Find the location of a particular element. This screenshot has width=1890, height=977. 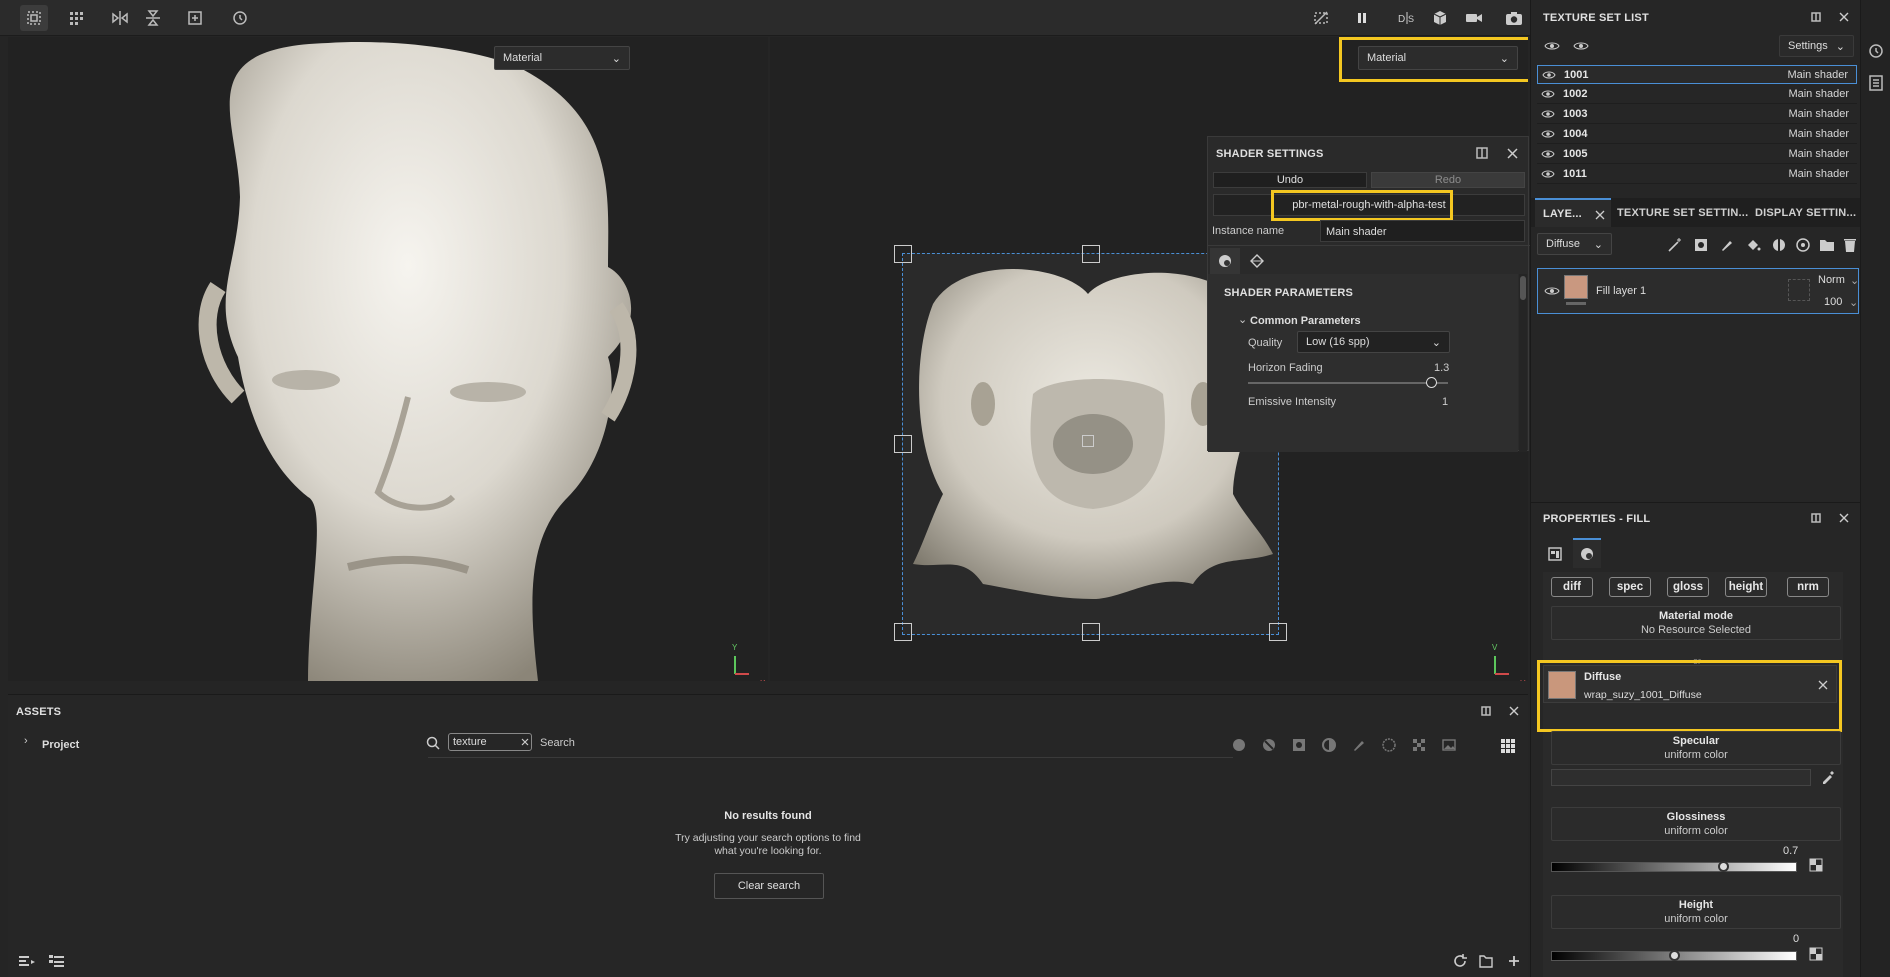

texture-set-row: 1004 Main shader is located at coordinates (1697, 134).